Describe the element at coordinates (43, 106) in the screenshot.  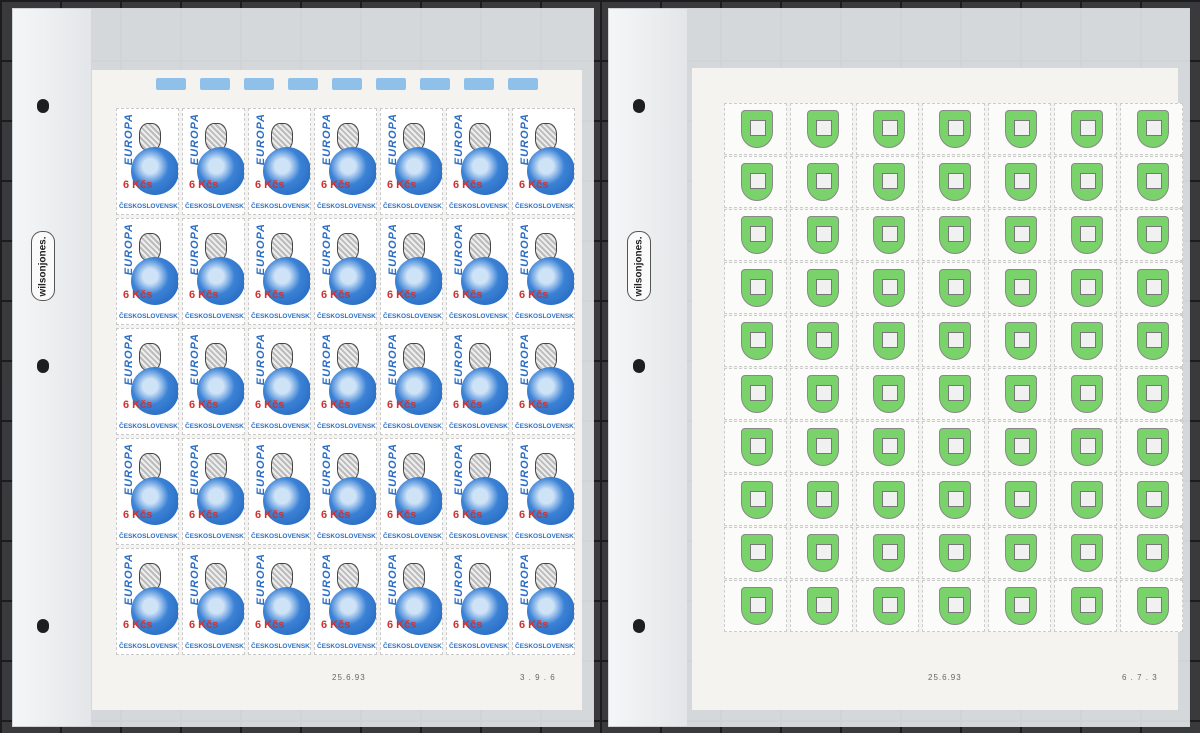
I see `punch-hole` at that location.